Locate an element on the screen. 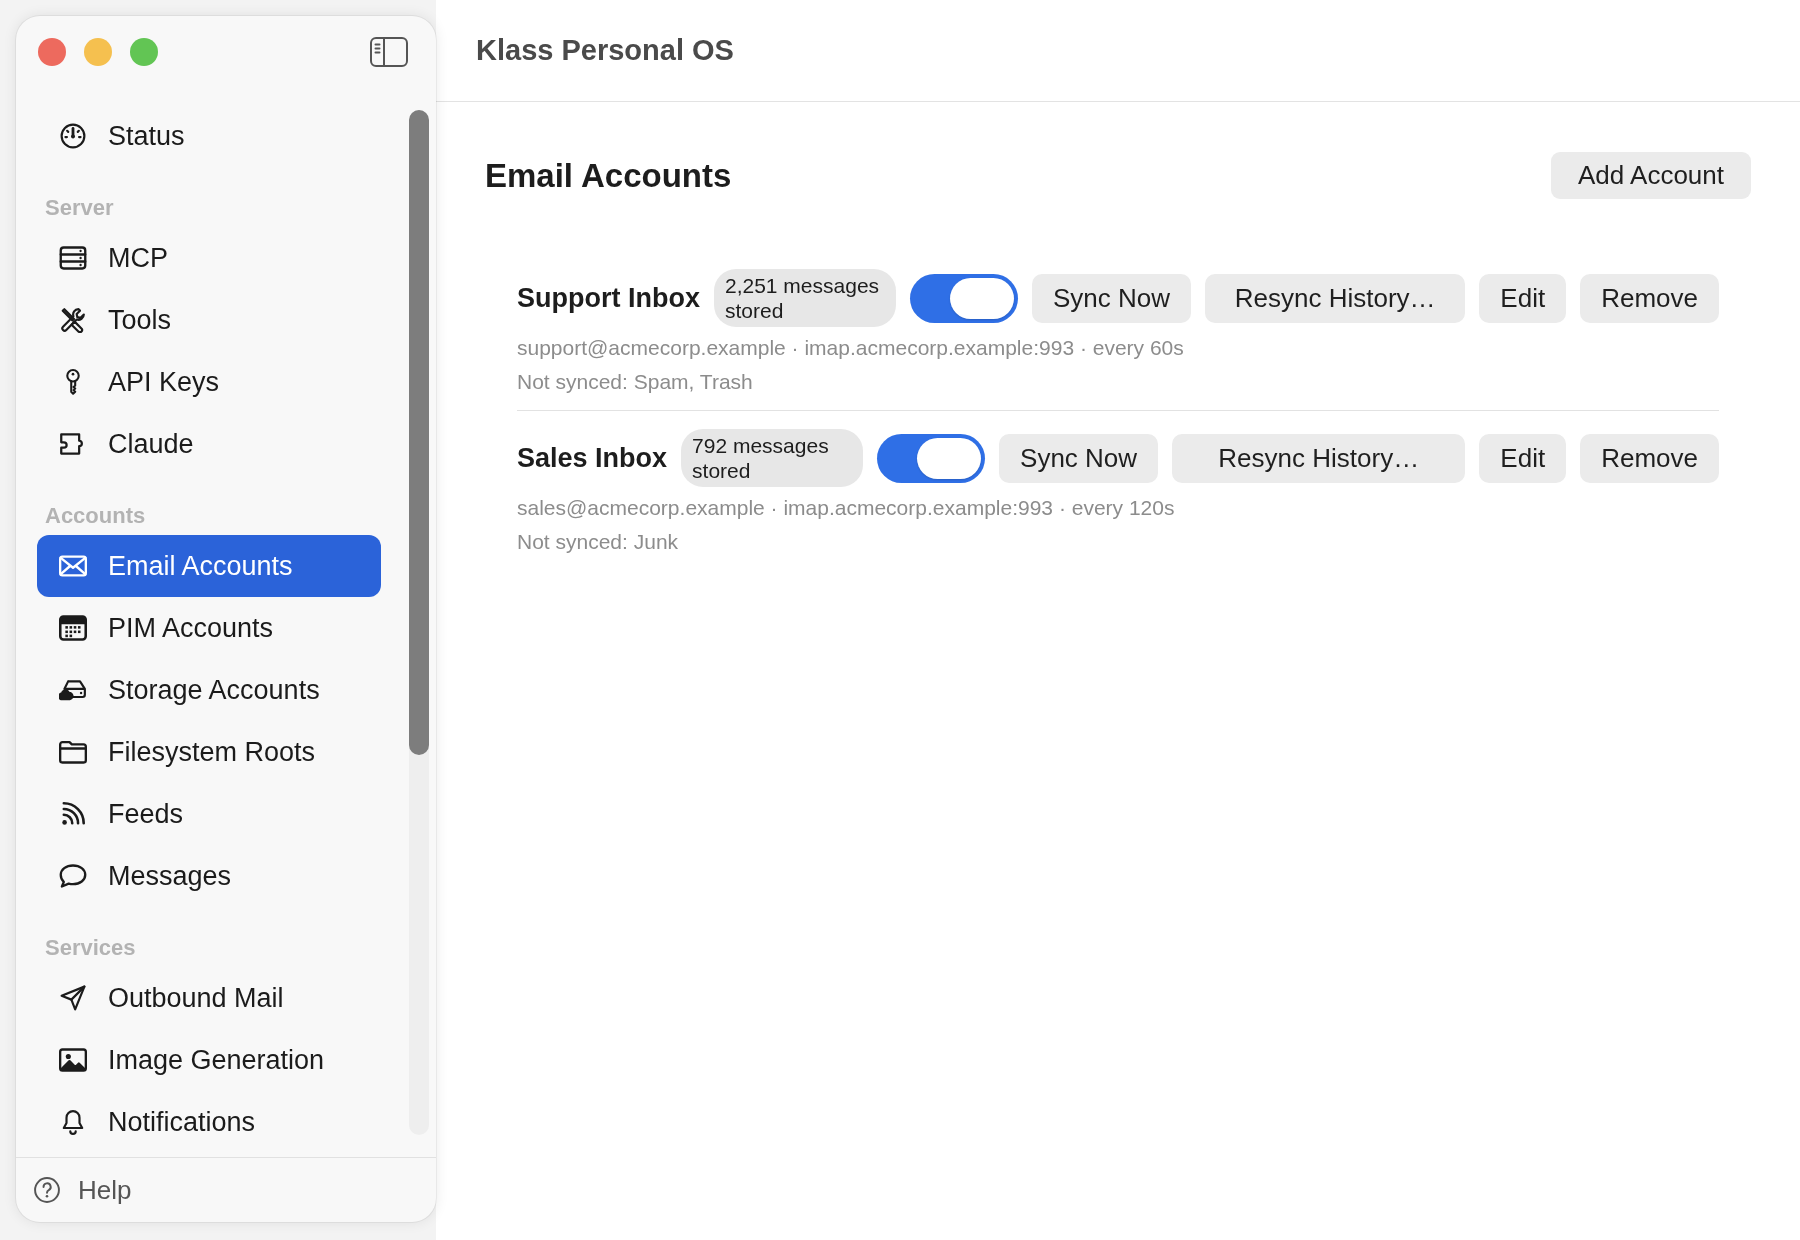 Image resolution: width=1800 pixels, height=1240 pixels. close-icon is located at coordinates (52, 52).